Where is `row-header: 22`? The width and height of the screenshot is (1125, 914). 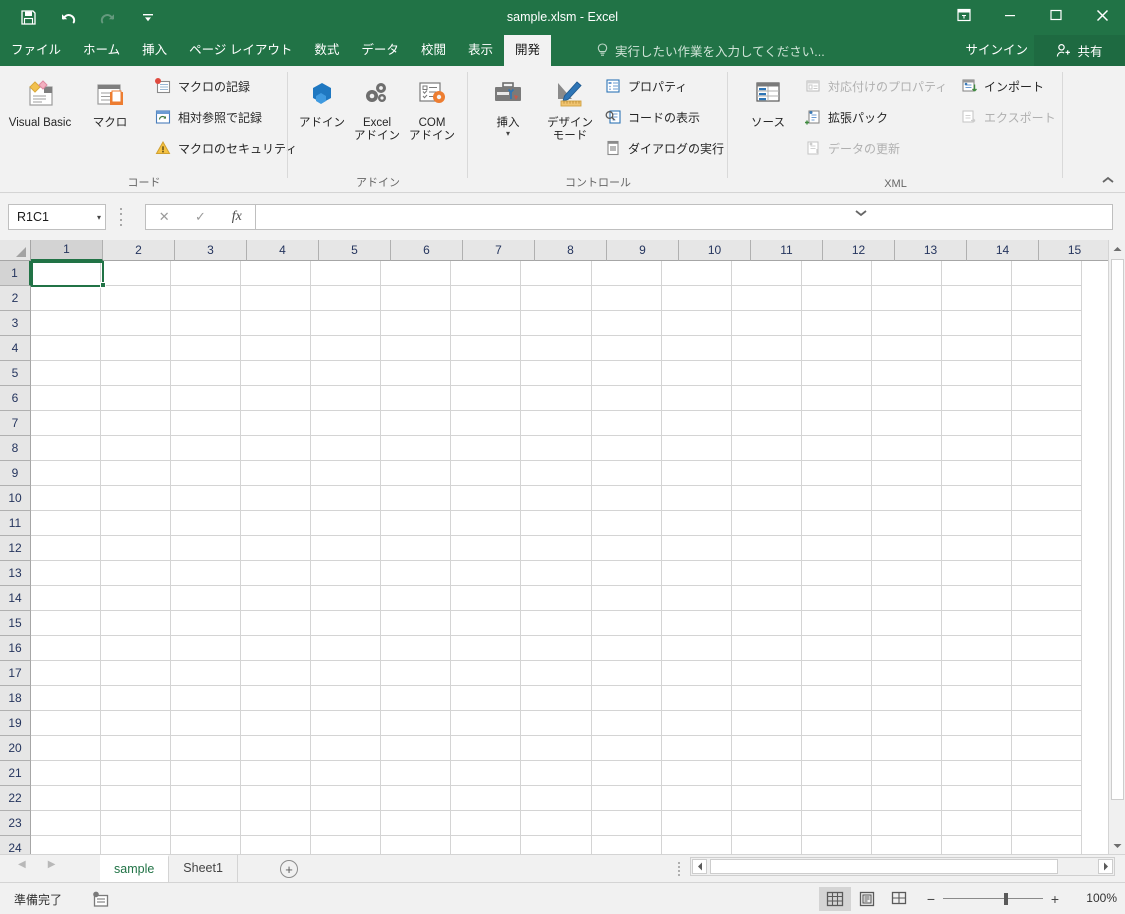 row-header: 22 is located at coordinates (15, 798).